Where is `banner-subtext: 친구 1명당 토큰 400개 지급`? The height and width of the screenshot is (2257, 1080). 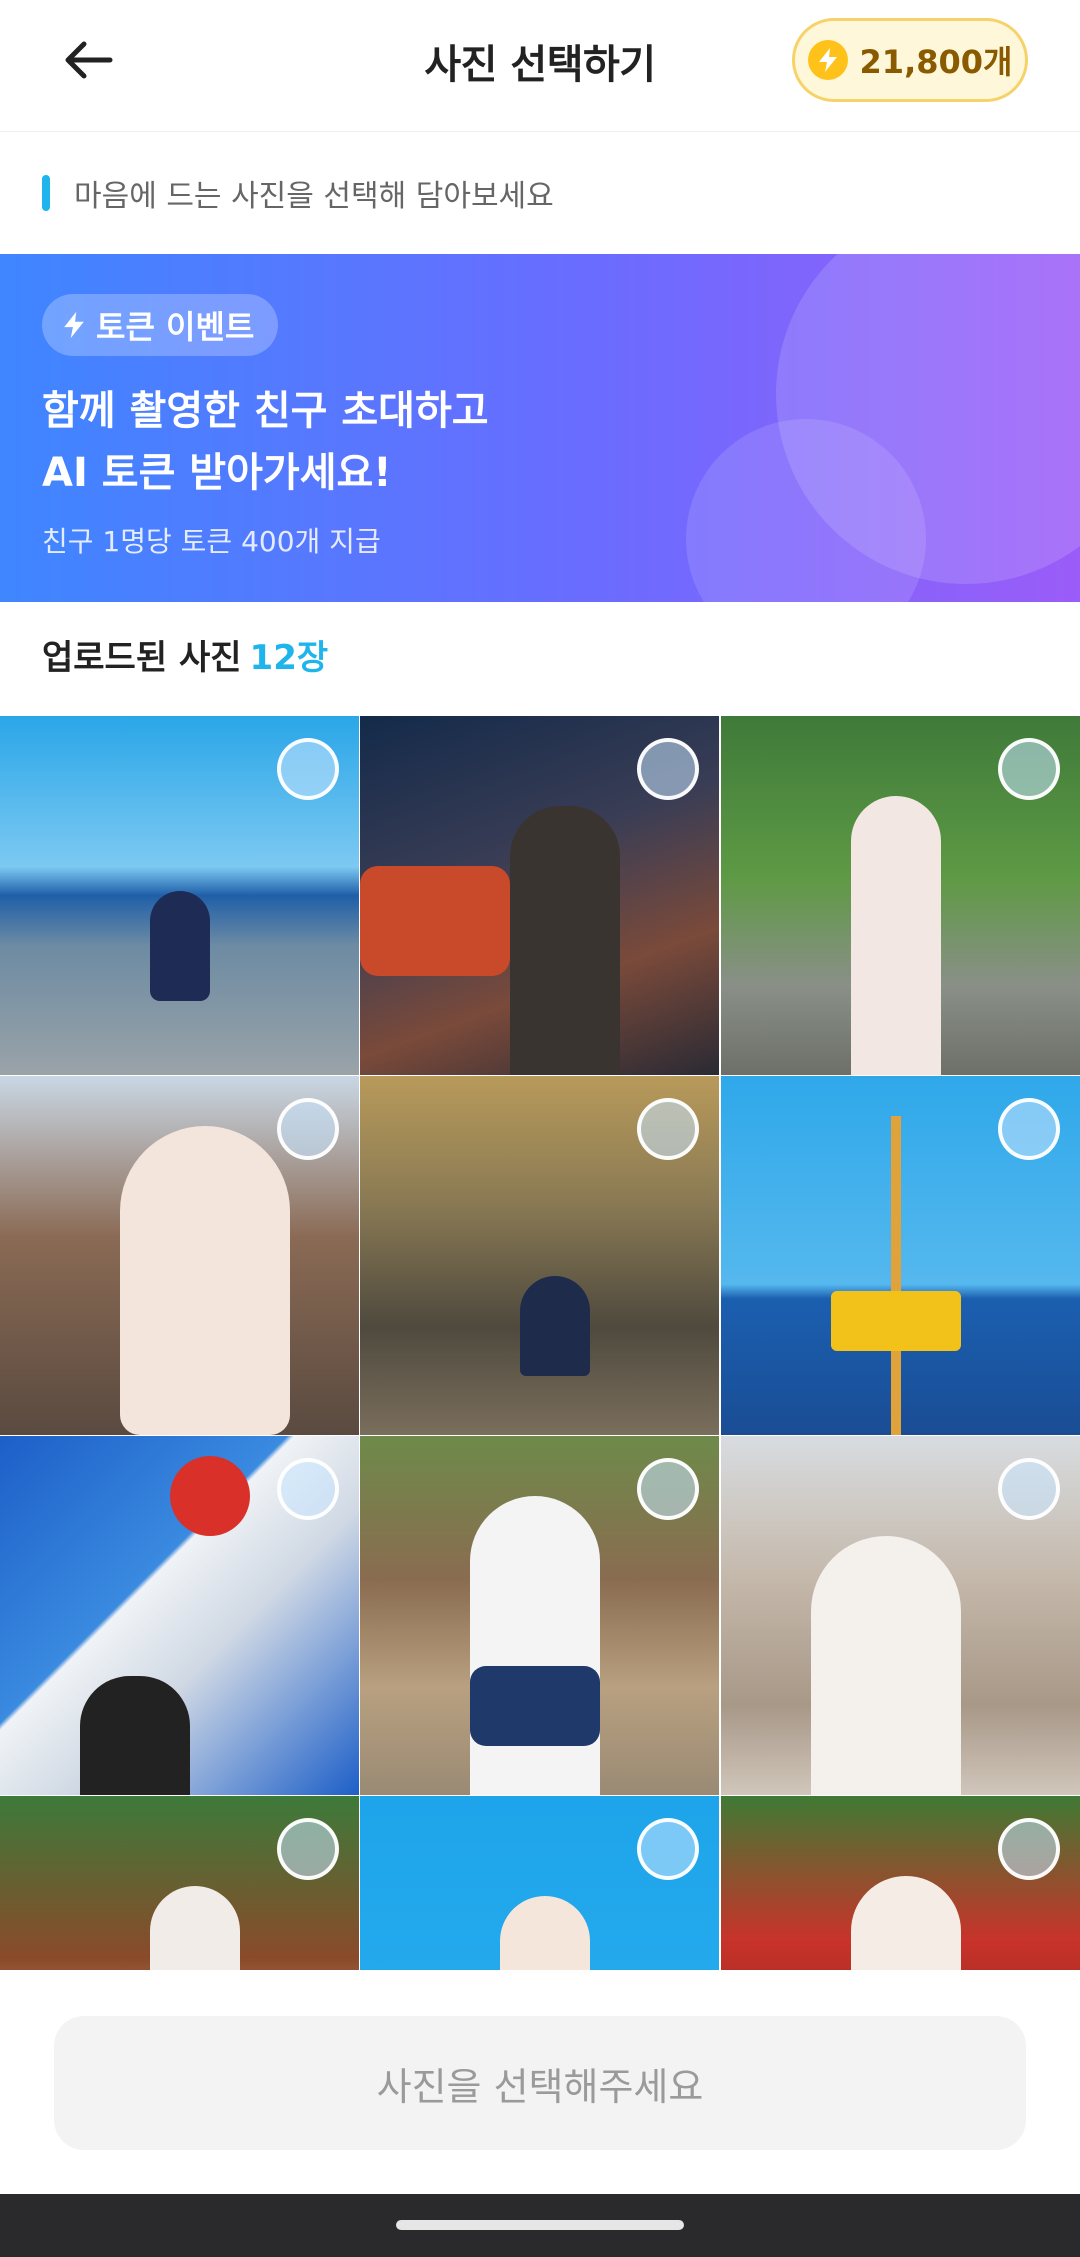
banner-subtext: 친구 1명당 토큰 400개 지급 is located at coordinates (211, 541).